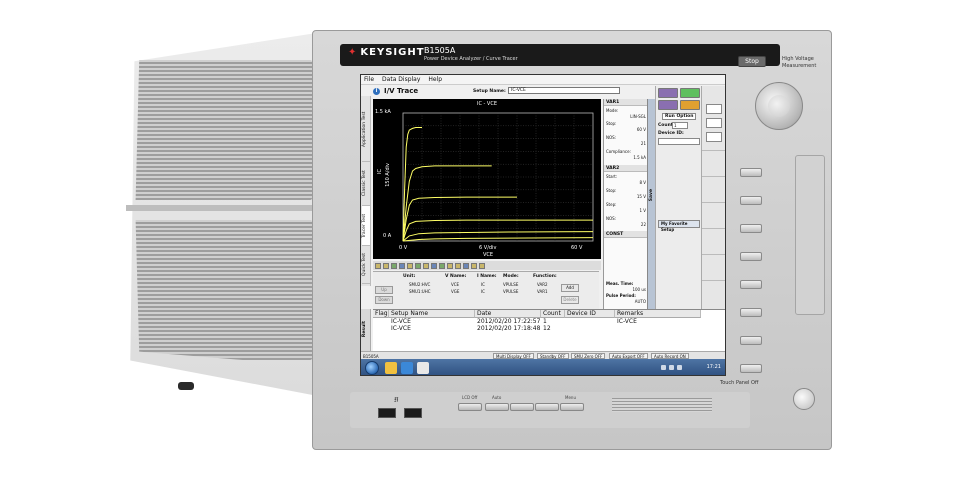 The width and height of the screenshot is (960, 497). What do you see at coordinates (626, 123) in the screenshot?
I see `var1-stop-row: Stop:` at bounding box center [626, 123].